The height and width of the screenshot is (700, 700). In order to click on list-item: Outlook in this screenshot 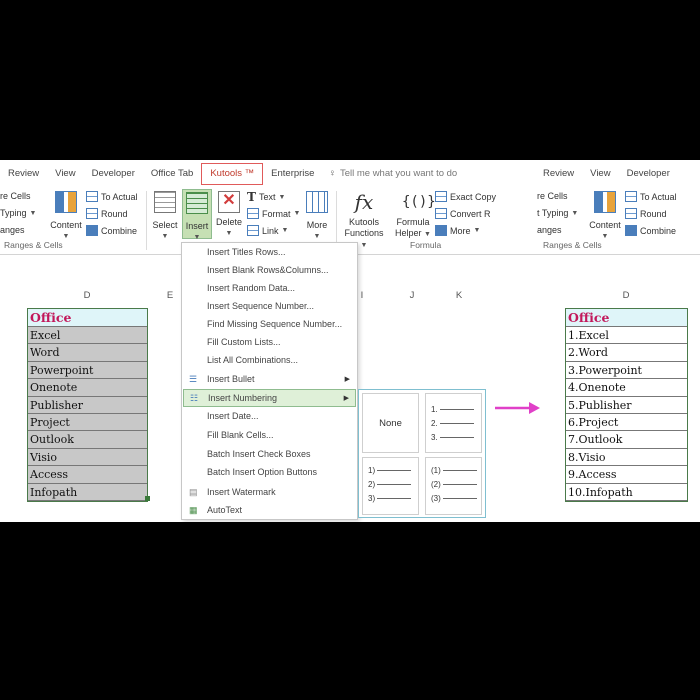, I will do `click(87, 440)`.